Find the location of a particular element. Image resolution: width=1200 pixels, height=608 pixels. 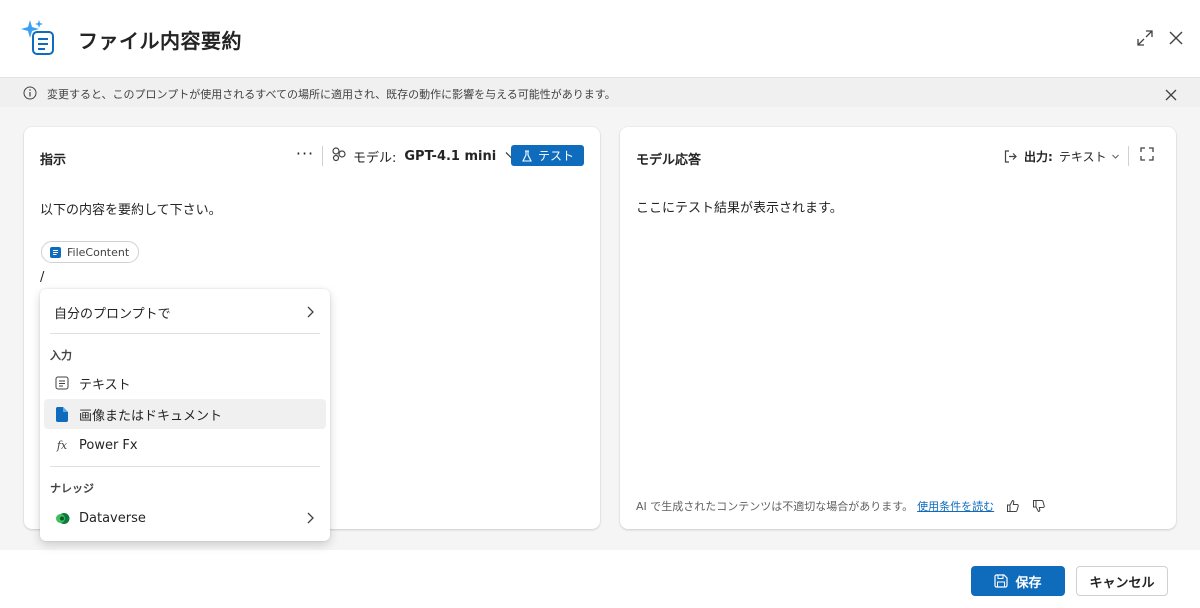

save-button: 保存 is located at coordinates (1018, 581).